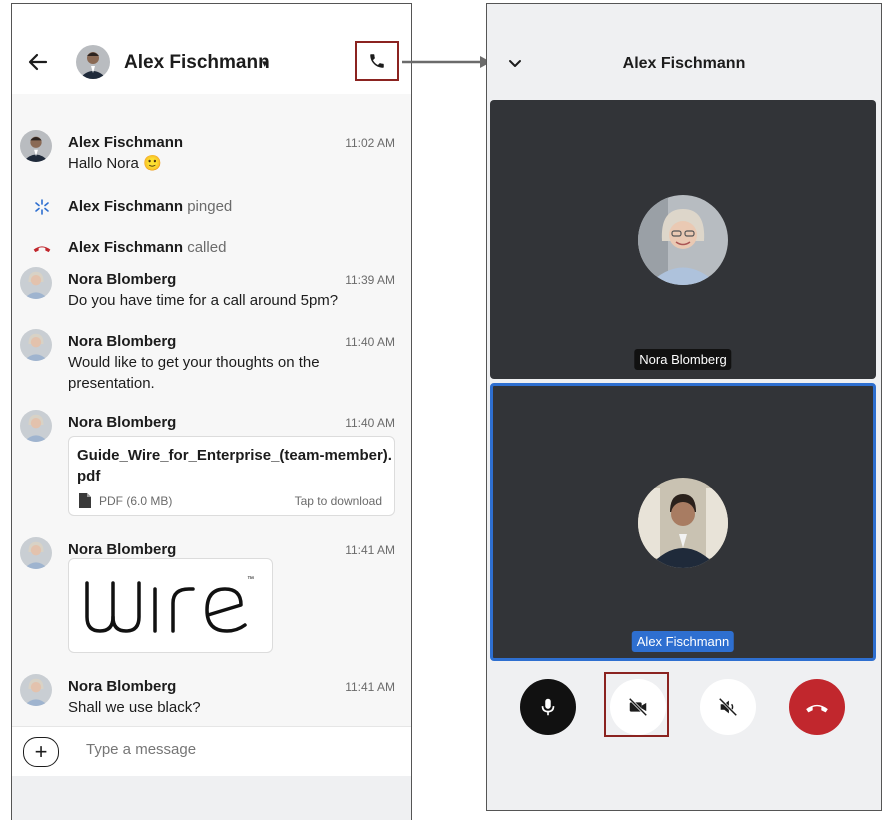 This screenshot has width=882, height=820. I want to click on participant-tile-alex: Alex Fischmann, so click(683, 522).